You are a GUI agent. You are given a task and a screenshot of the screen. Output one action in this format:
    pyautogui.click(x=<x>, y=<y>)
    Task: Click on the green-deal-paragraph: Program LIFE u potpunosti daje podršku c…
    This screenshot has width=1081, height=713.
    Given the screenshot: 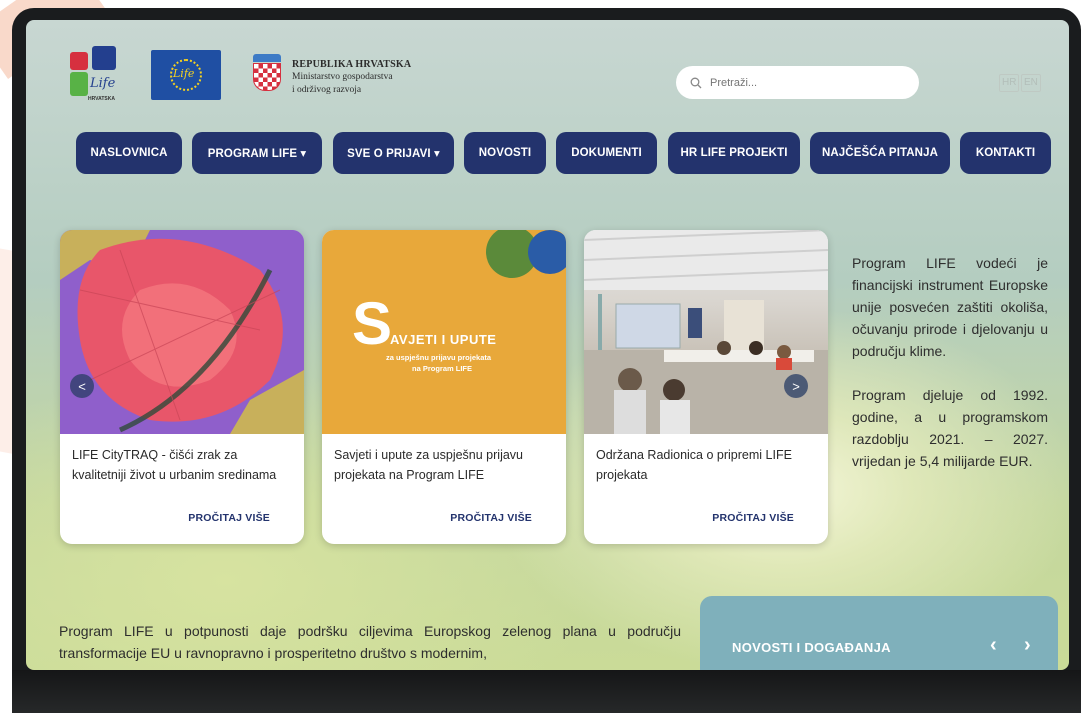 What is the action you would take?
    pyautogui.click(x=370, y=642)
    